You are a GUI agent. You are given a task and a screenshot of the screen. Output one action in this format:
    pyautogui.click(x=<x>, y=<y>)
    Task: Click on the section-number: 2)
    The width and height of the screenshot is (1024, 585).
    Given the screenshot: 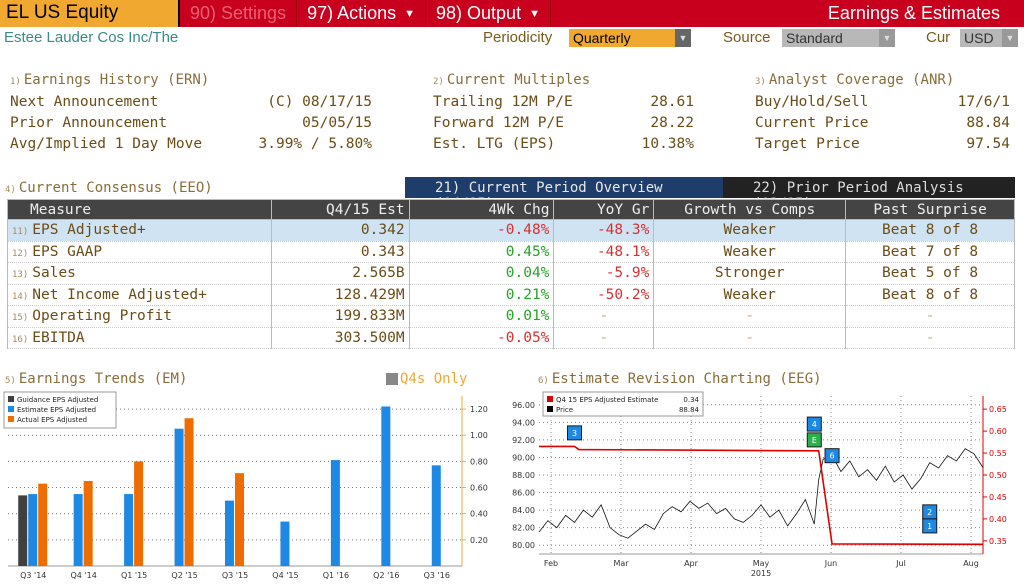 What is the action you would take?
    pyautogui.click(x=438, y=82)
    